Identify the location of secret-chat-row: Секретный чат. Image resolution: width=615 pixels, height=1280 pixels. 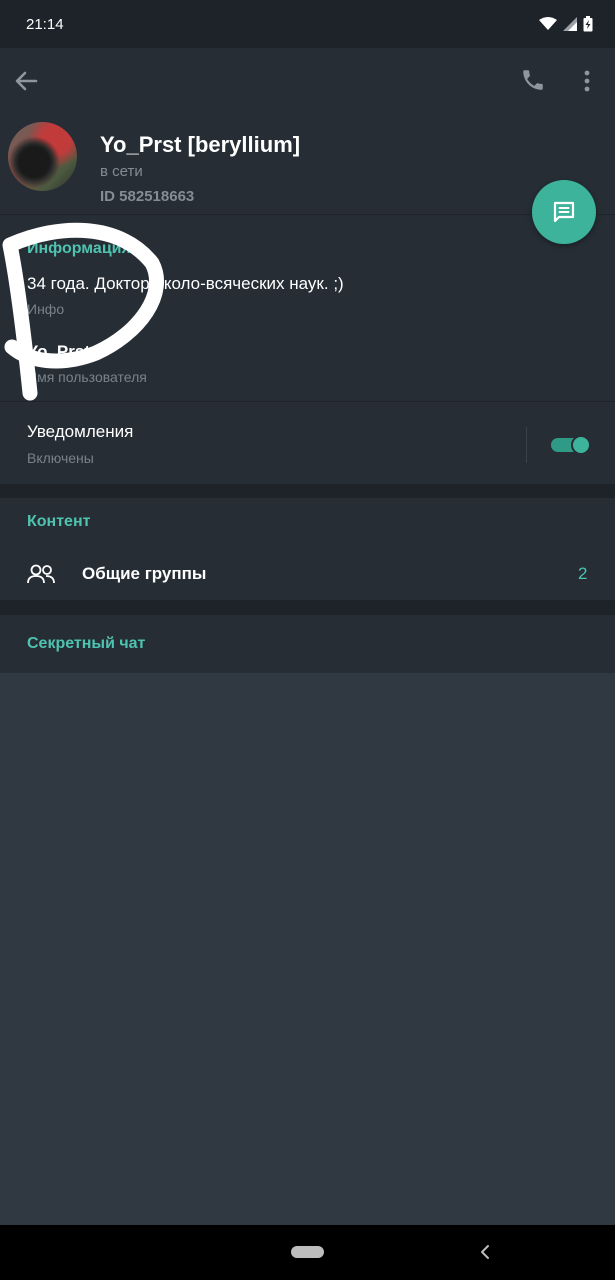
(307, 644).